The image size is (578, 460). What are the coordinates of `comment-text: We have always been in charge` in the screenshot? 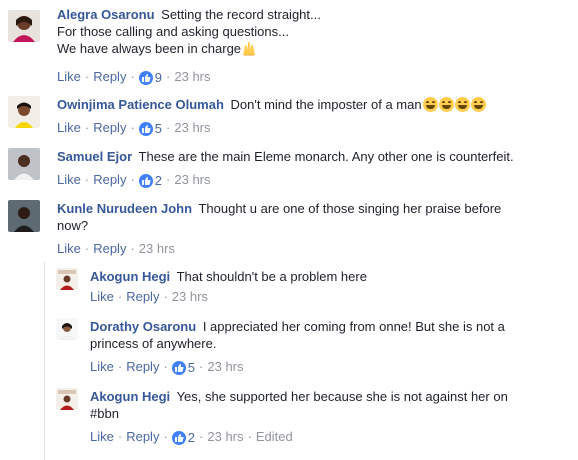 It's located at (149, 48).